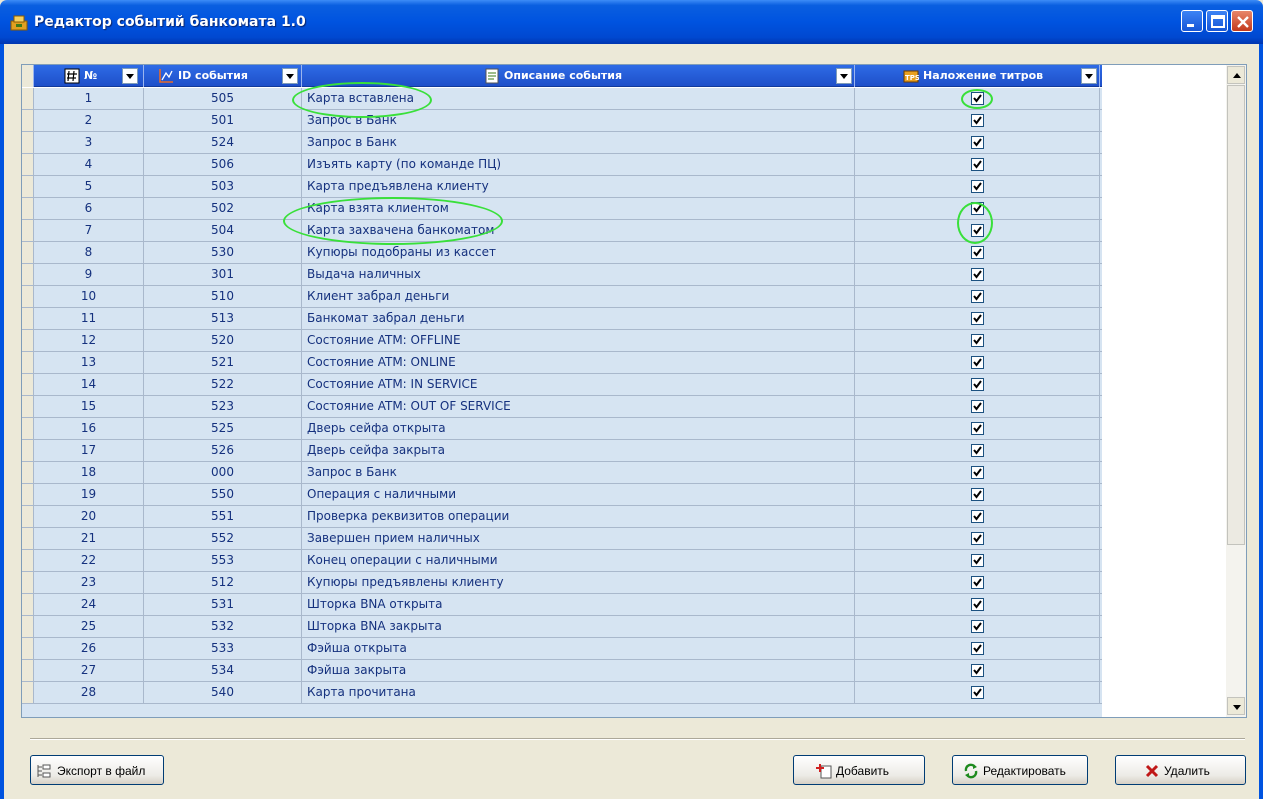 This screenshot has width=1263, height=799. I want to click on table-row: 25 532 Шторка BNA закрыта, so click(562, 627).